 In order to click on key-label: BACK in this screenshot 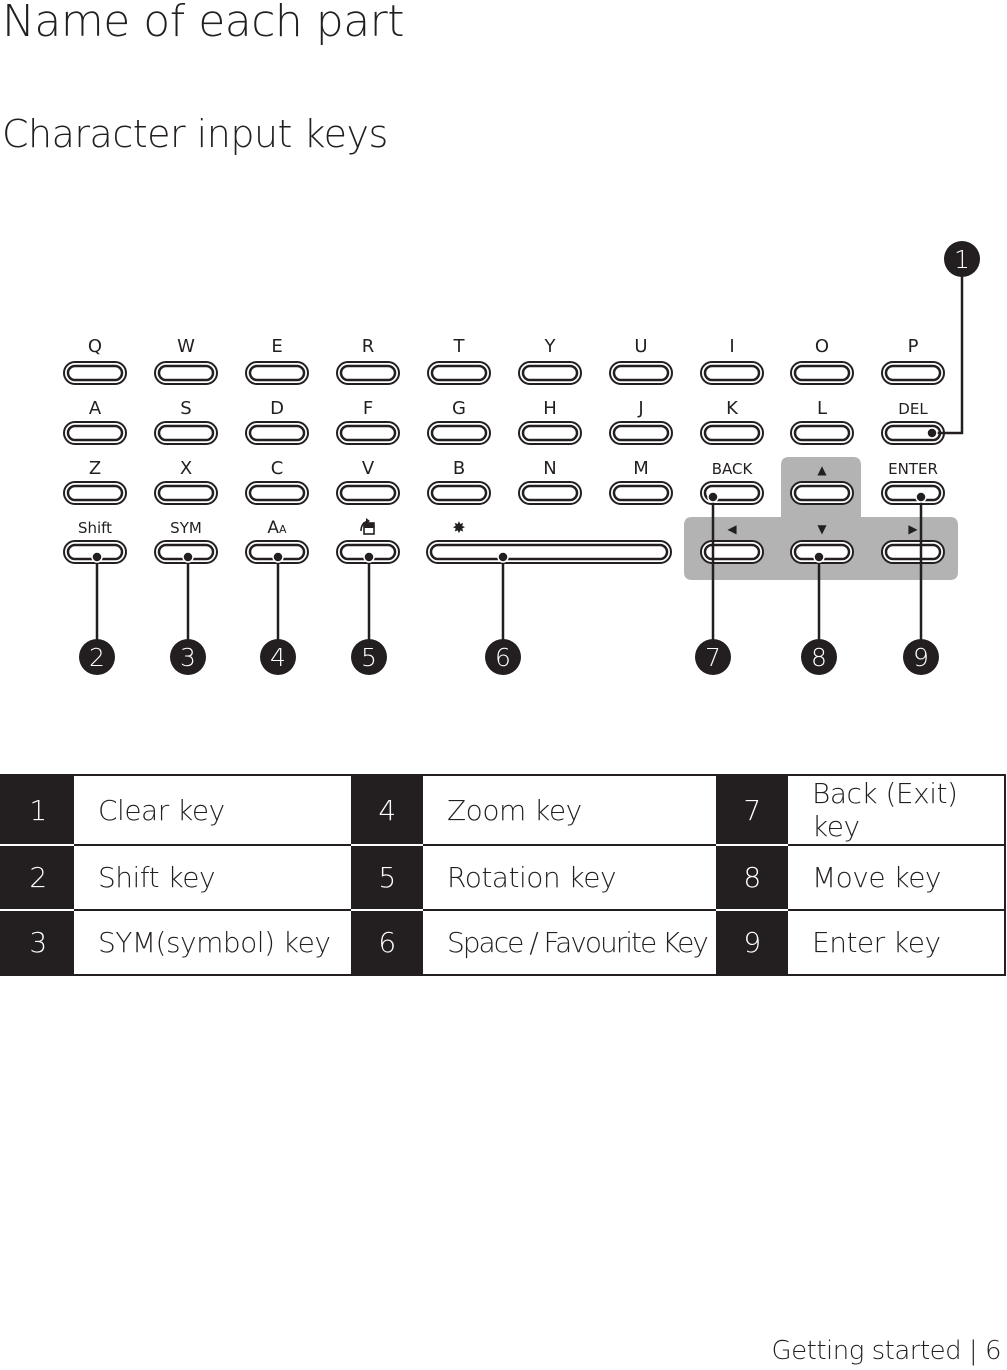, I will do `click(733, 469)`.